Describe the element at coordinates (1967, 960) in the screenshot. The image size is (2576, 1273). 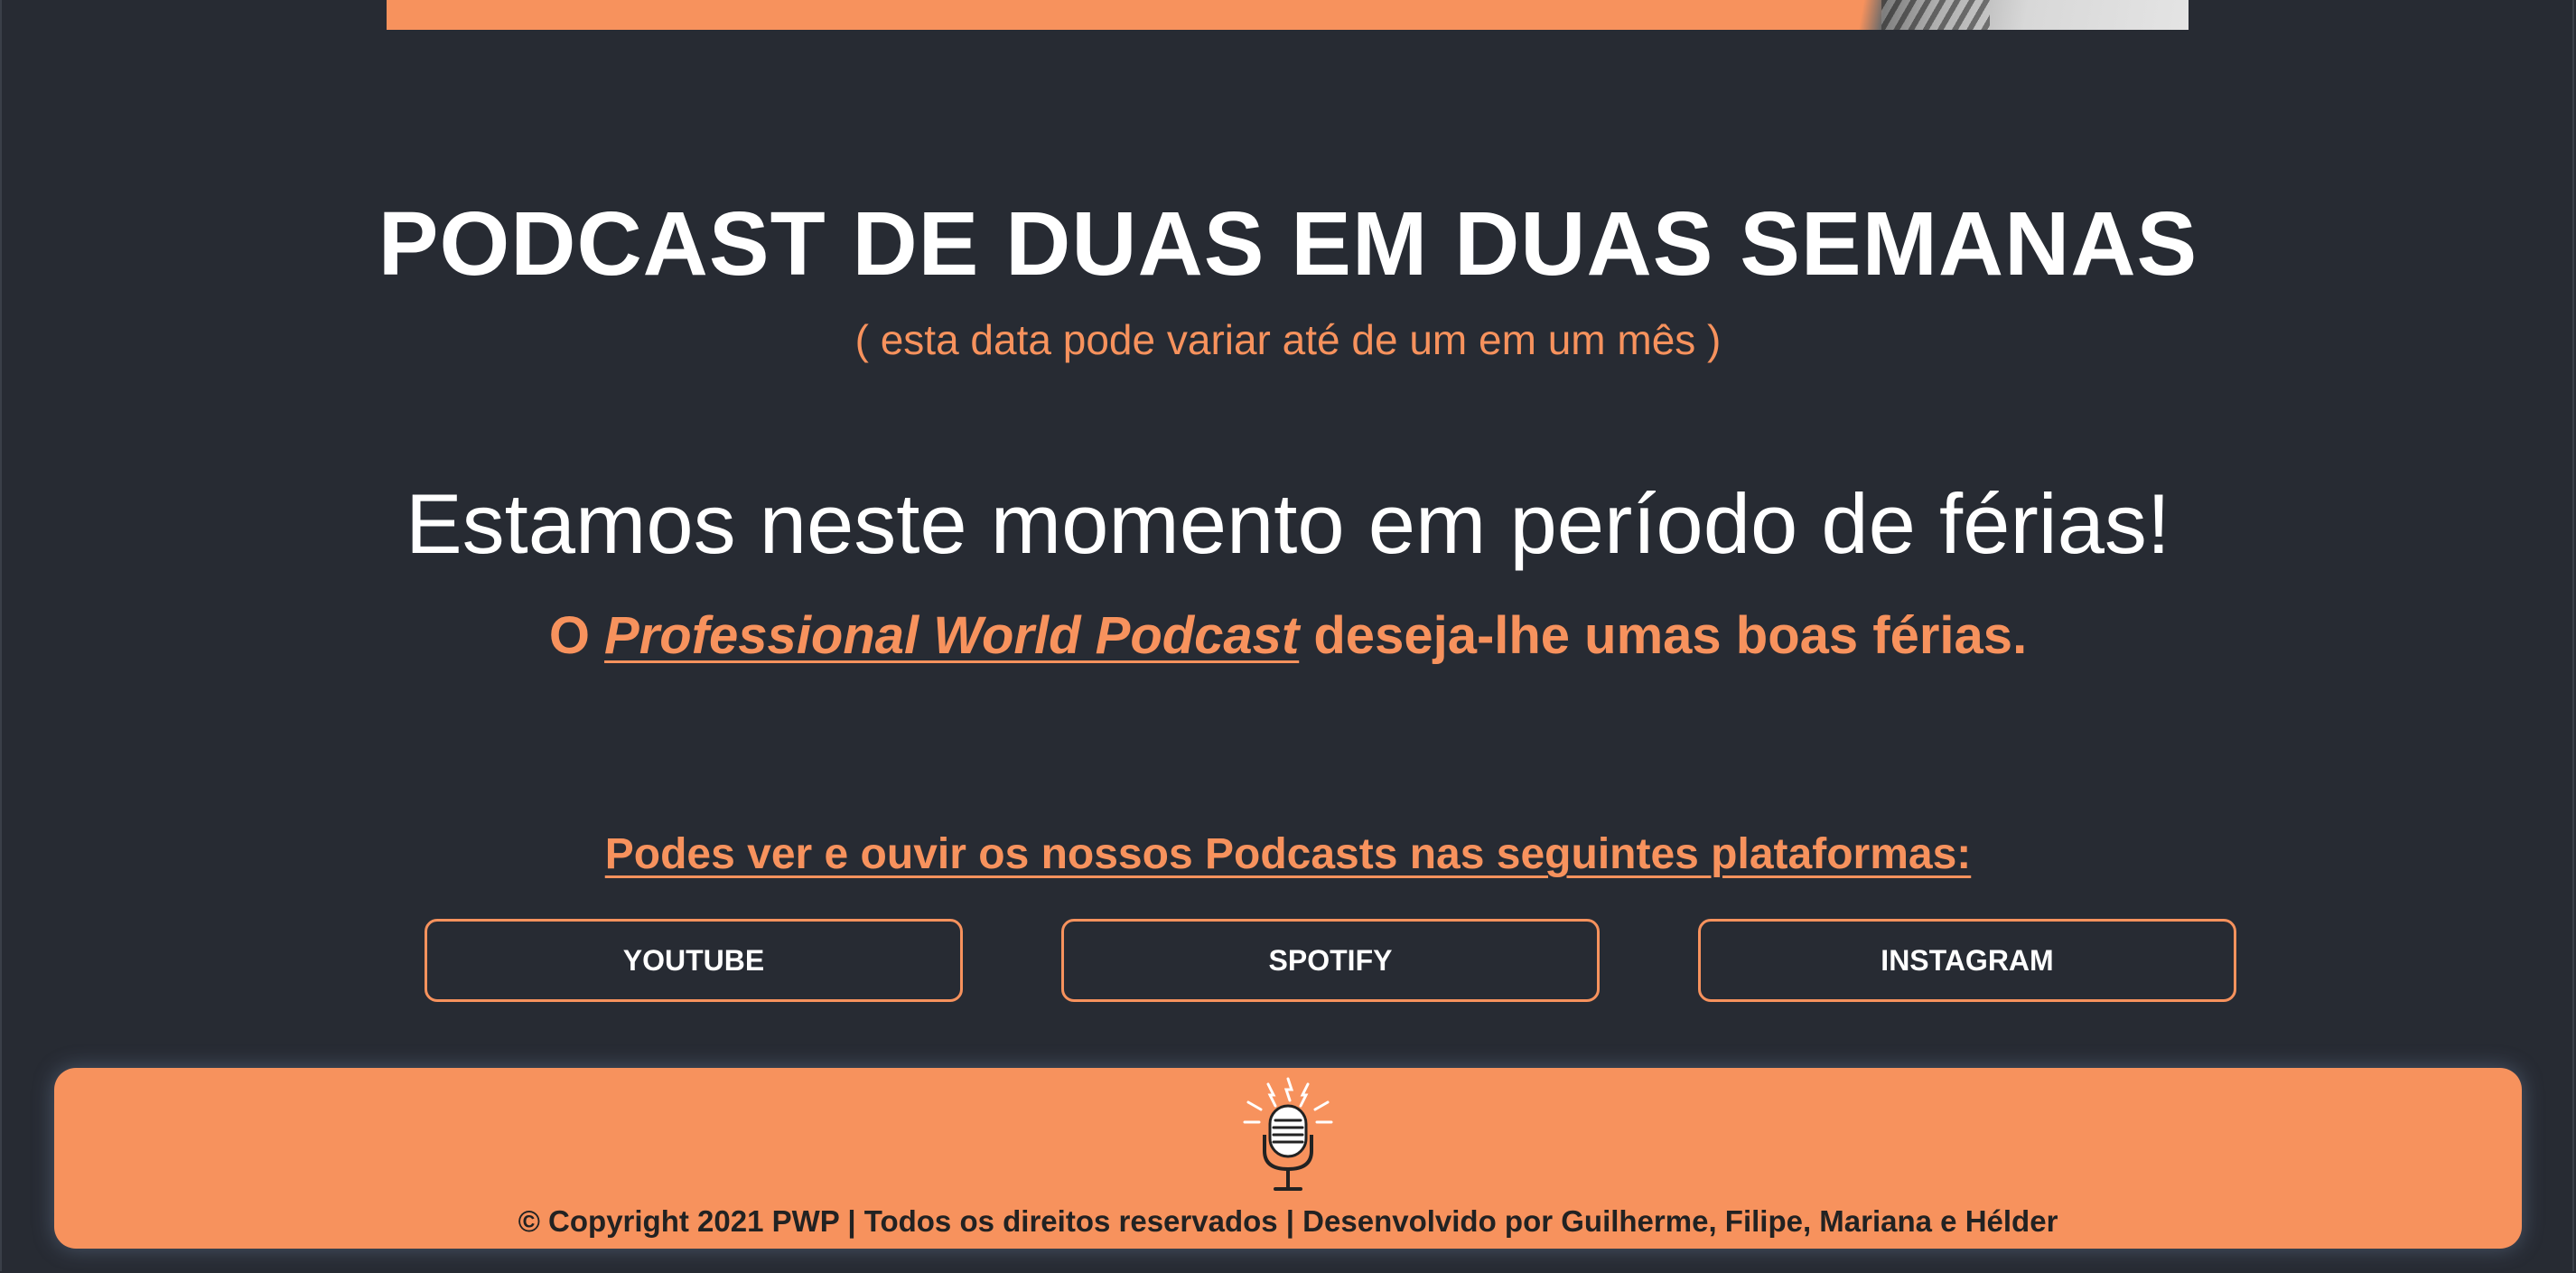
I see `instagram-button: INSTAGRAM` at that location.